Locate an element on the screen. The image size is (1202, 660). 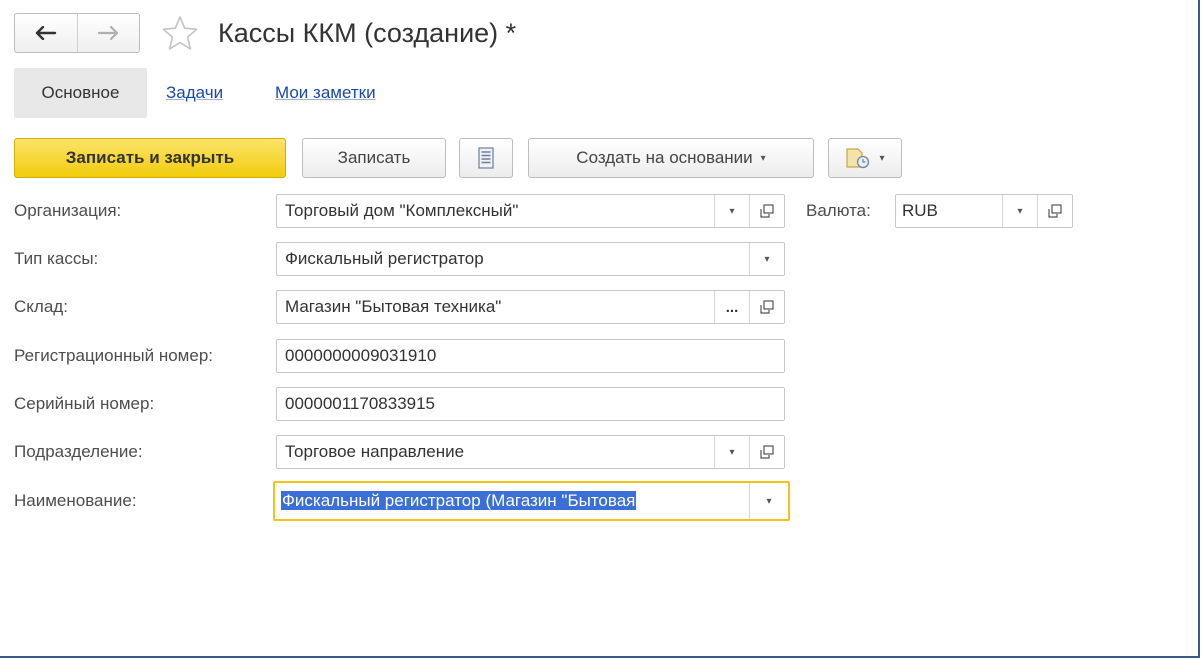
star-icon is located at coordinates (180, 33).